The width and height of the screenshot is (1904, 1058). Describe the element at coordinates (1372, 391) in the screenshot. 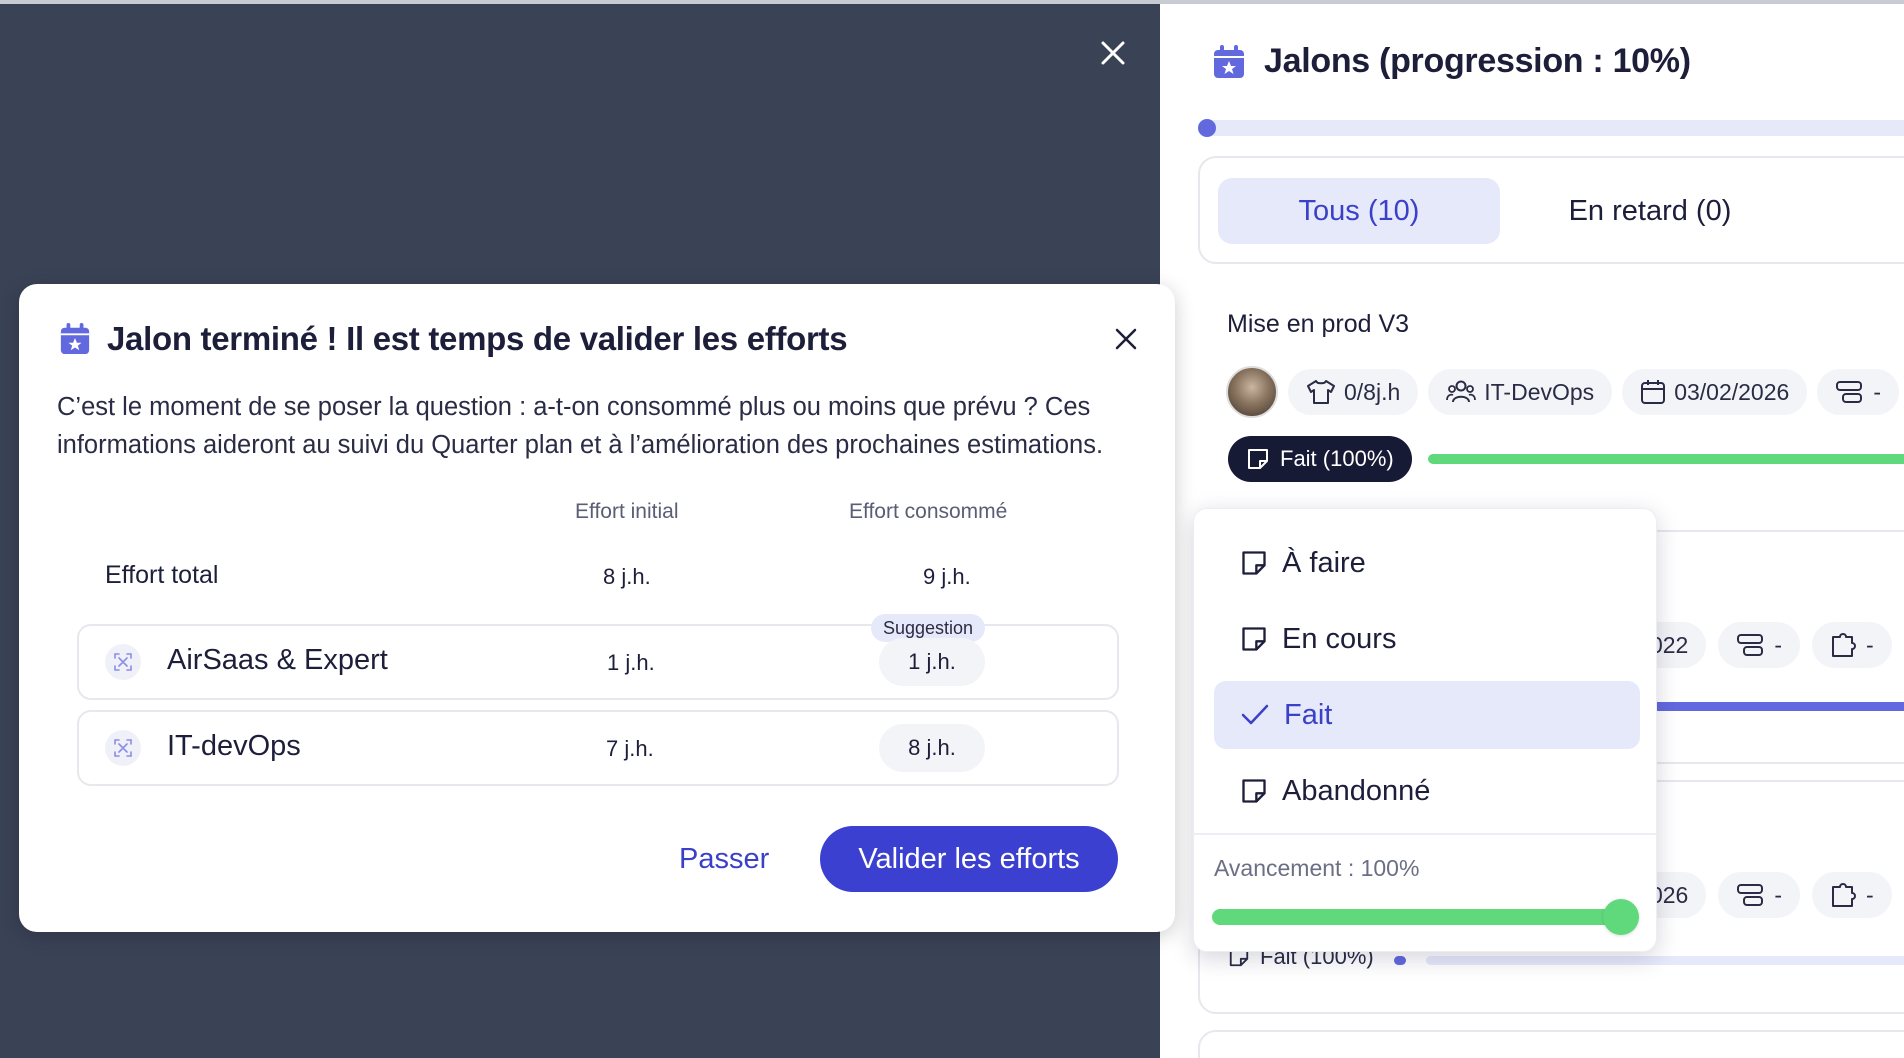

I see `effort-value: 0/8j.h` at that location.